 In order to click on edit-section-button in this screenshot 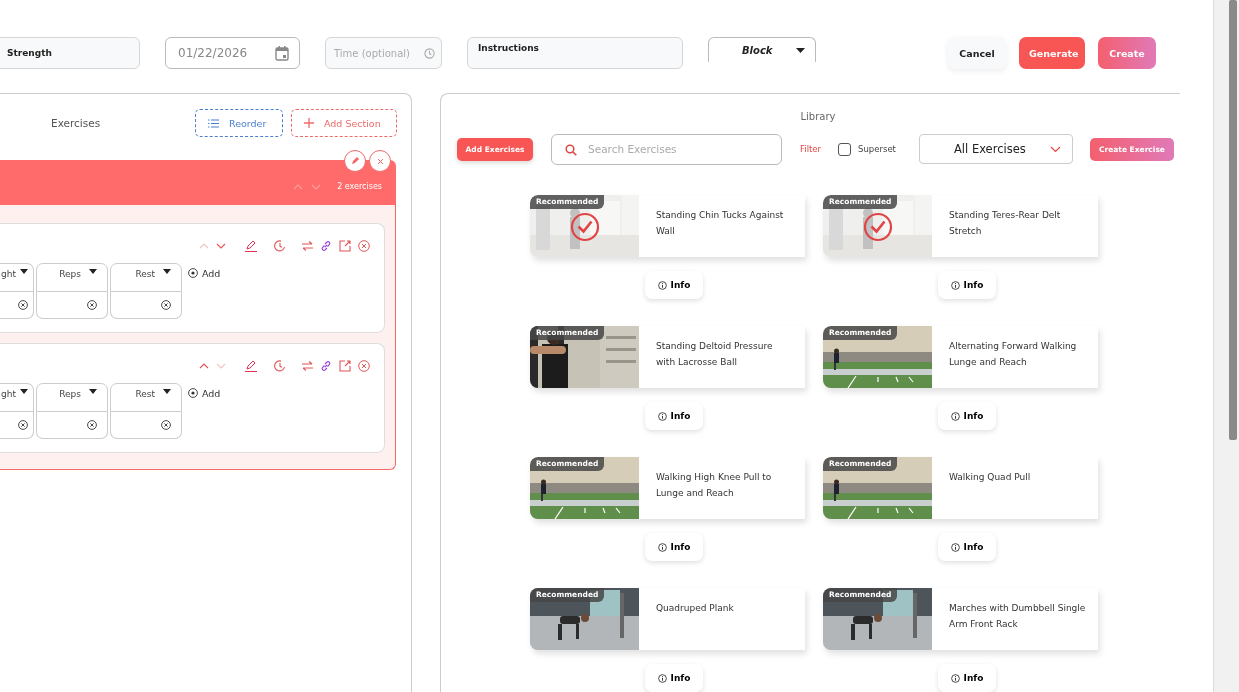, I will do `click(355, 161)`.